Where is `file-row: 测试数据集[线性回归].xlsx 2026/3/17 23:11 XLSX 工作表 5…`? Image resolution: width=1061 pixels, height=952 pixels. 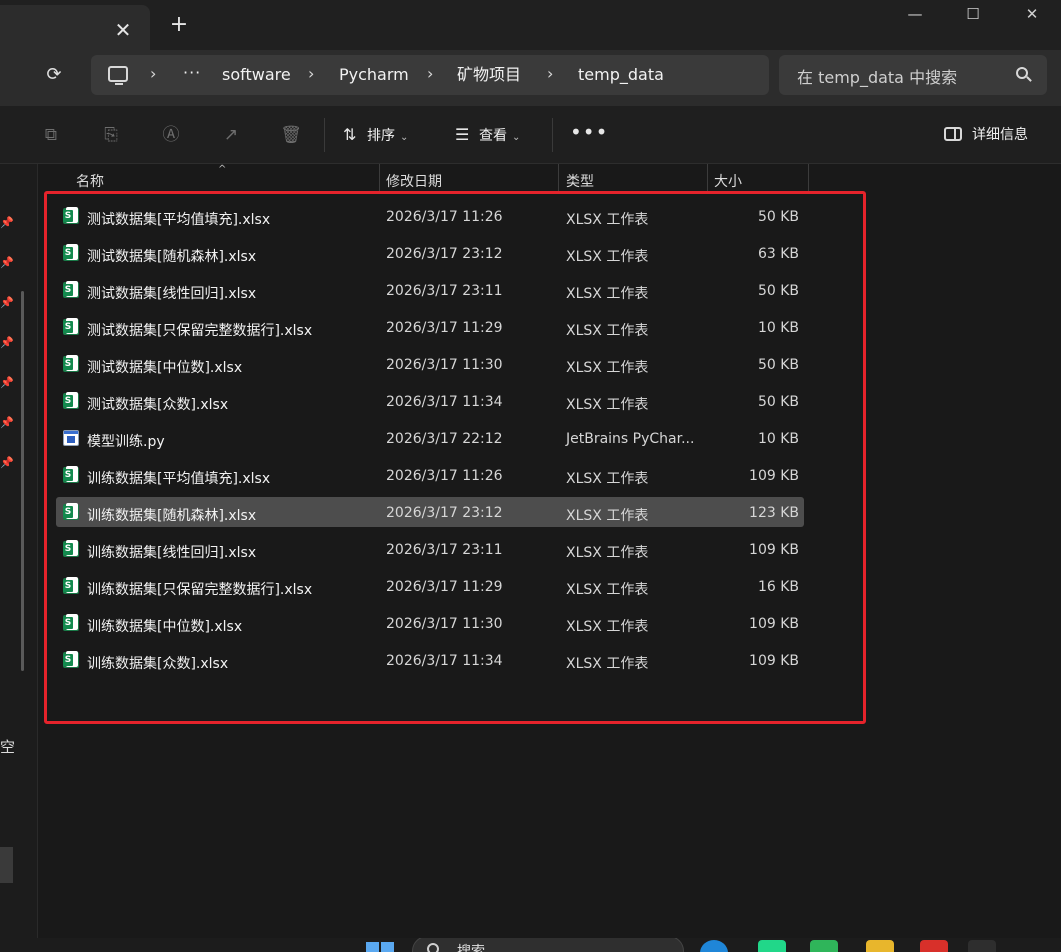 file-row: 测试数据集[线性回归].xlsx 2026/3/17 23:11 XLSX 工作表 5… is located at coordinates (430, 290).